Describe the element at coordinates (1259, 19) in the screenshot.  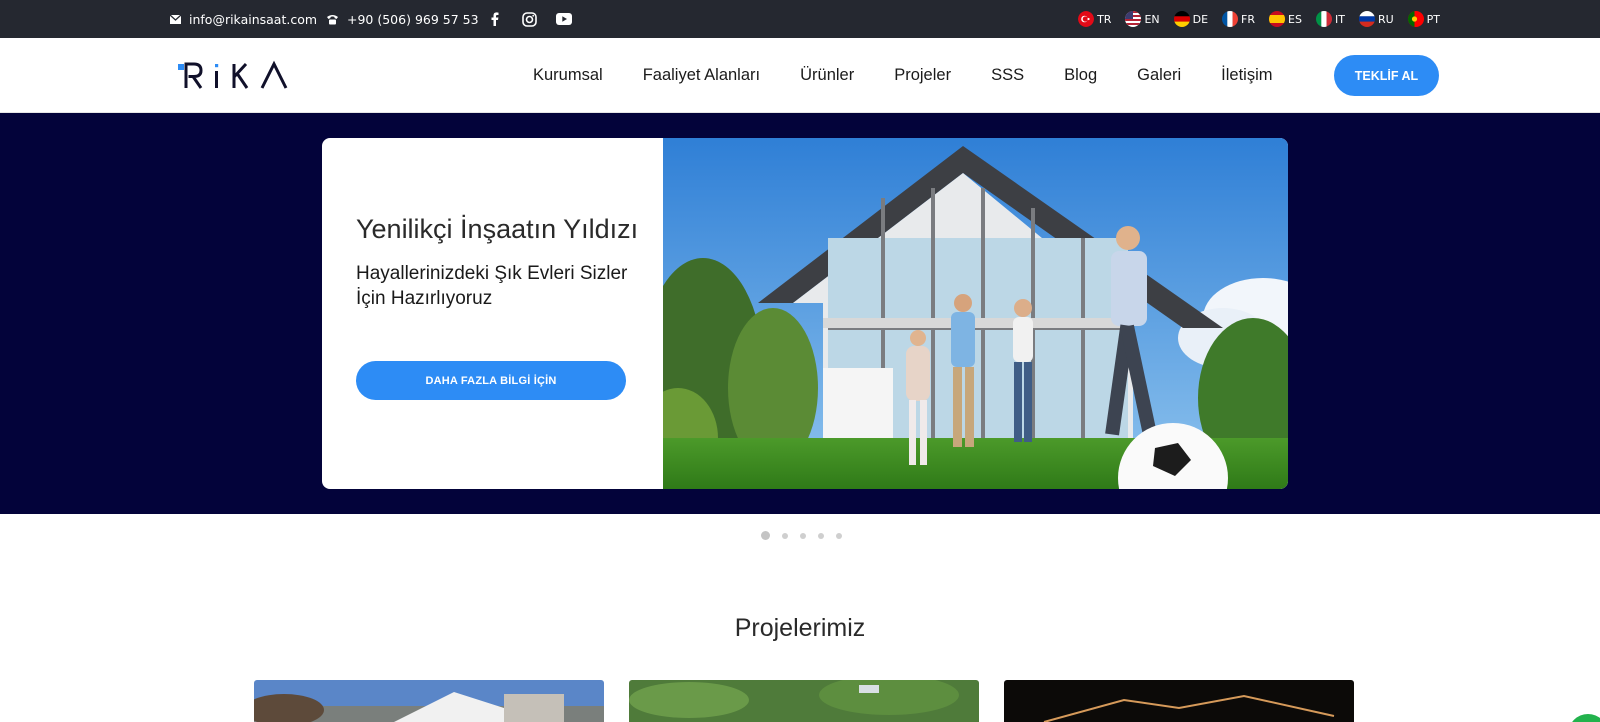
I see `language-switcher: TR EN DE FR ES IT RU PT` at that location.